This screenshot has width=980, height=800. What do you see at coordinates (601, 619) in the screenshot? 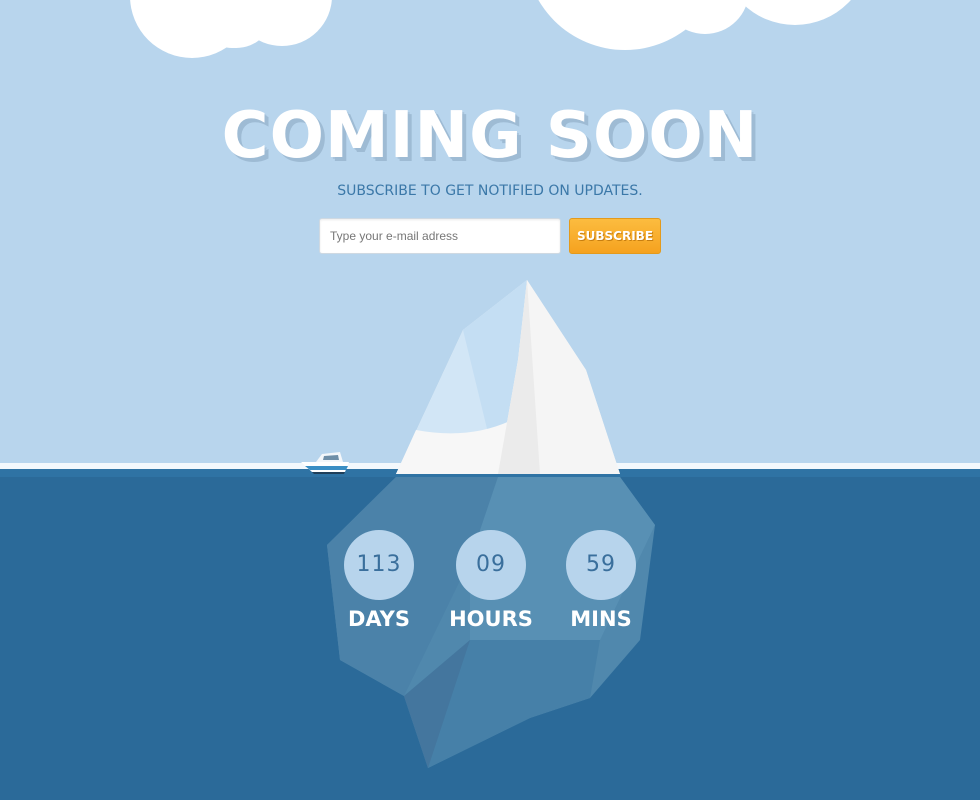
I see `countdown-mins-label: MINS` at bounding box center [601, 619].